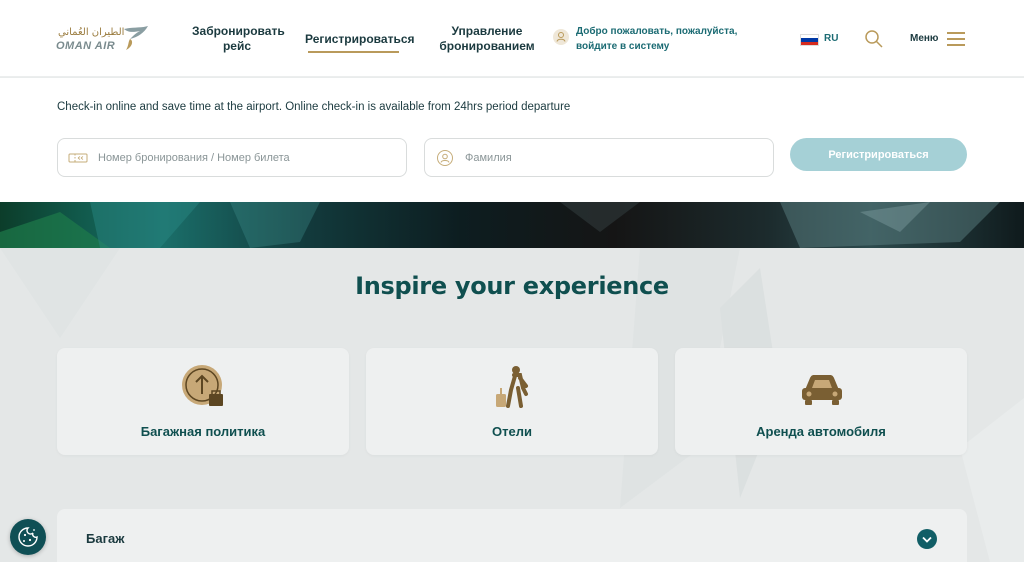 The width and height of the screenshot is (1024, 562). I want to click on user-icon, so click(561, 37).